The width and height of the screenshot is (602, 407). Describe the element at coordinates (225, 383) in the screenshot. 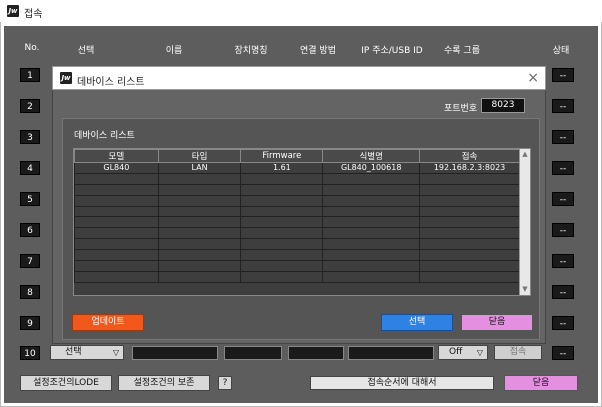

I see `help-button: ?` at that location.